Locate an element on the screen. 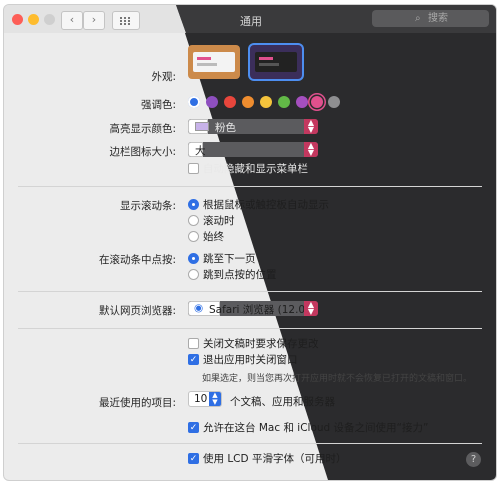 The height and width of the screenshot is (485, 500). accent-yellow is located at coordinates (266, 102).